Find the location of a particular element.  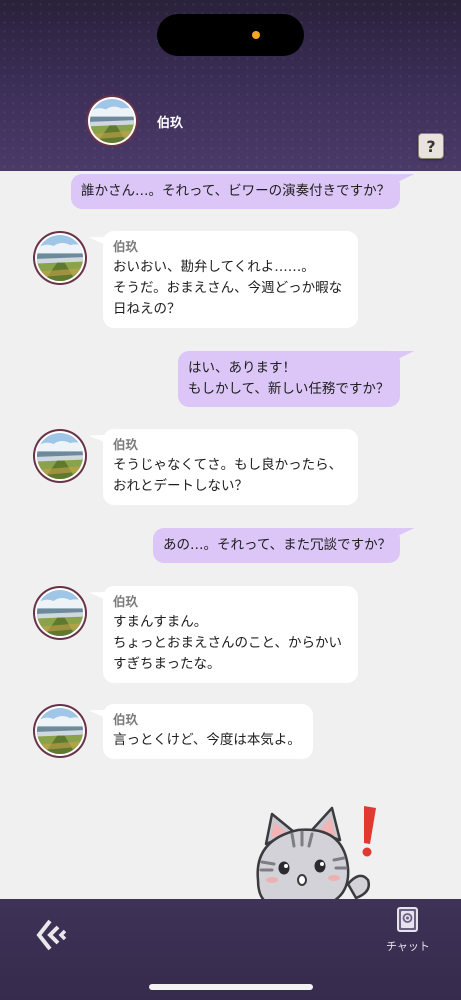

help-button: ? is located at coordinates (431, 146).